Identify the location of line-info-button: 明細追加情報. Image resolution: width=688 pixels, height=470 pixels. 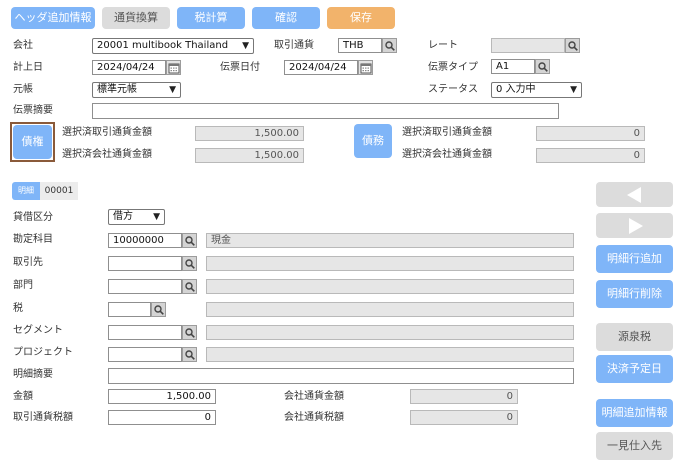
(634, 413).